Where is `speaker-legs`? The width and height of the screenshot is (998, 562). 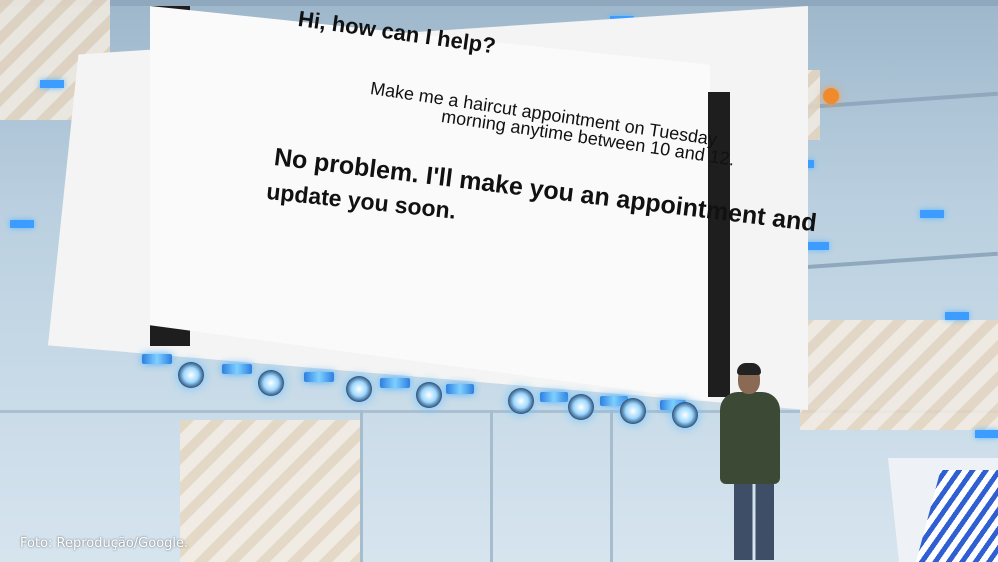
speaker-legs is located at coordinates (754, 520).